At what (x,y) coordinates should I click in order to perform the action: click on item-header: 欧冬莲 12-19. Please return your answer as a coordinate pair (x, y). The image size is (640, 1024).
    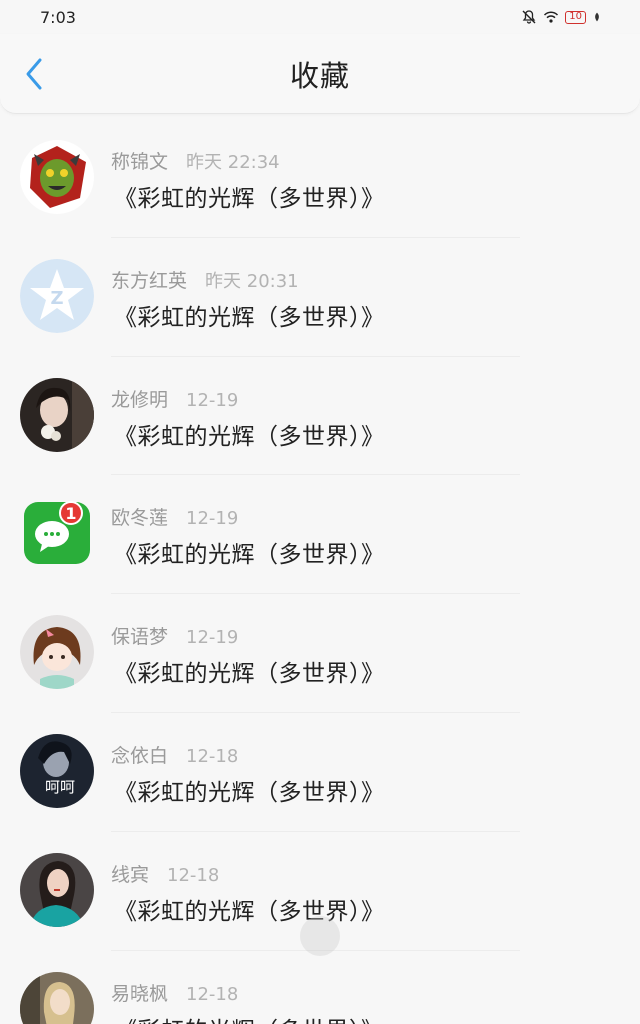
    Looking at the image, I should click on (174, 516).